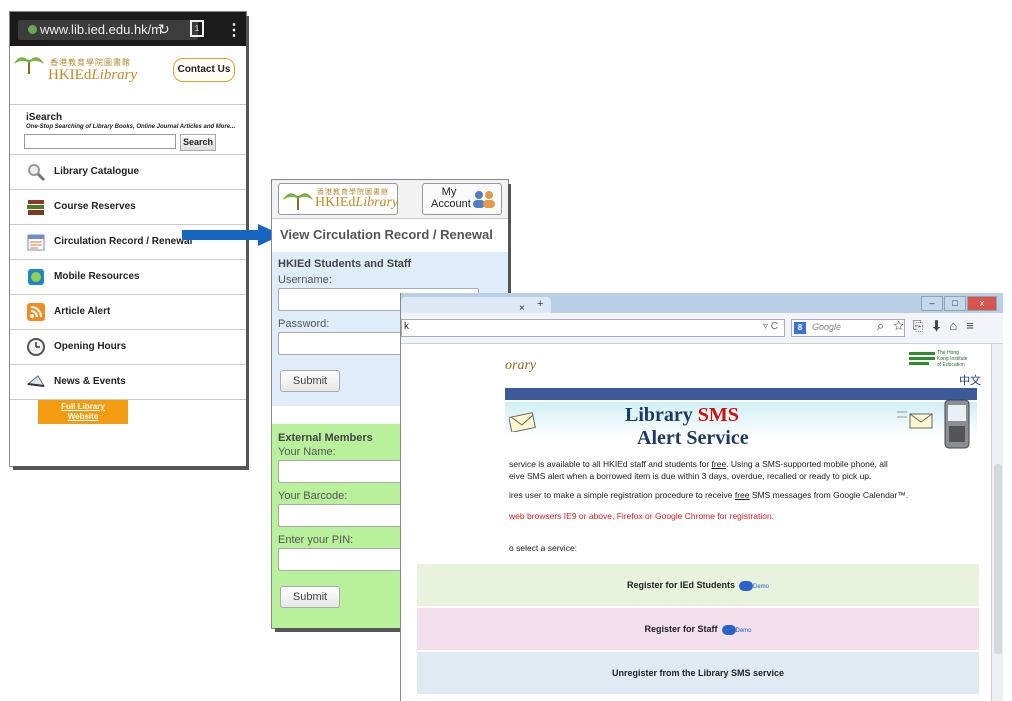  What do you see at coordinates (982, 303) in the screenshot?
I see `close-window-button: x` at bounding box center [982, 303].